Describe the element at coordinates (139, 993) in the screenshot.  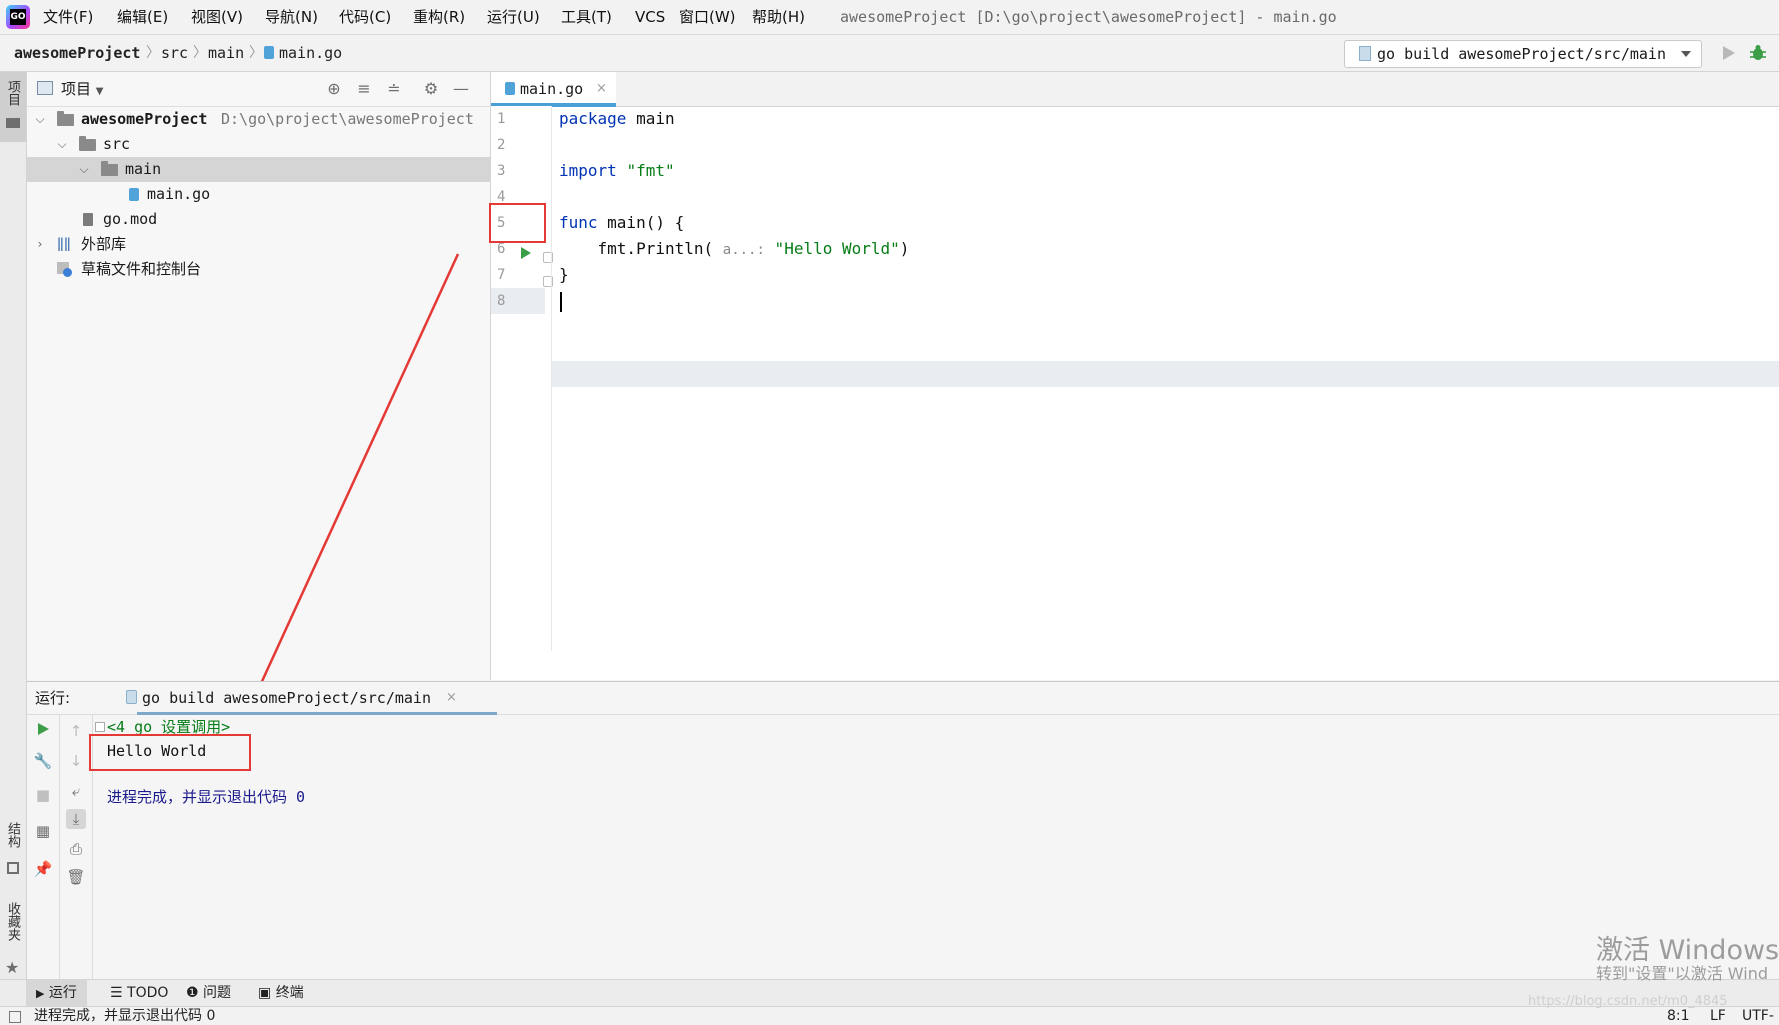
I see `tool-tab-todo: ☰ TODO` at that location.